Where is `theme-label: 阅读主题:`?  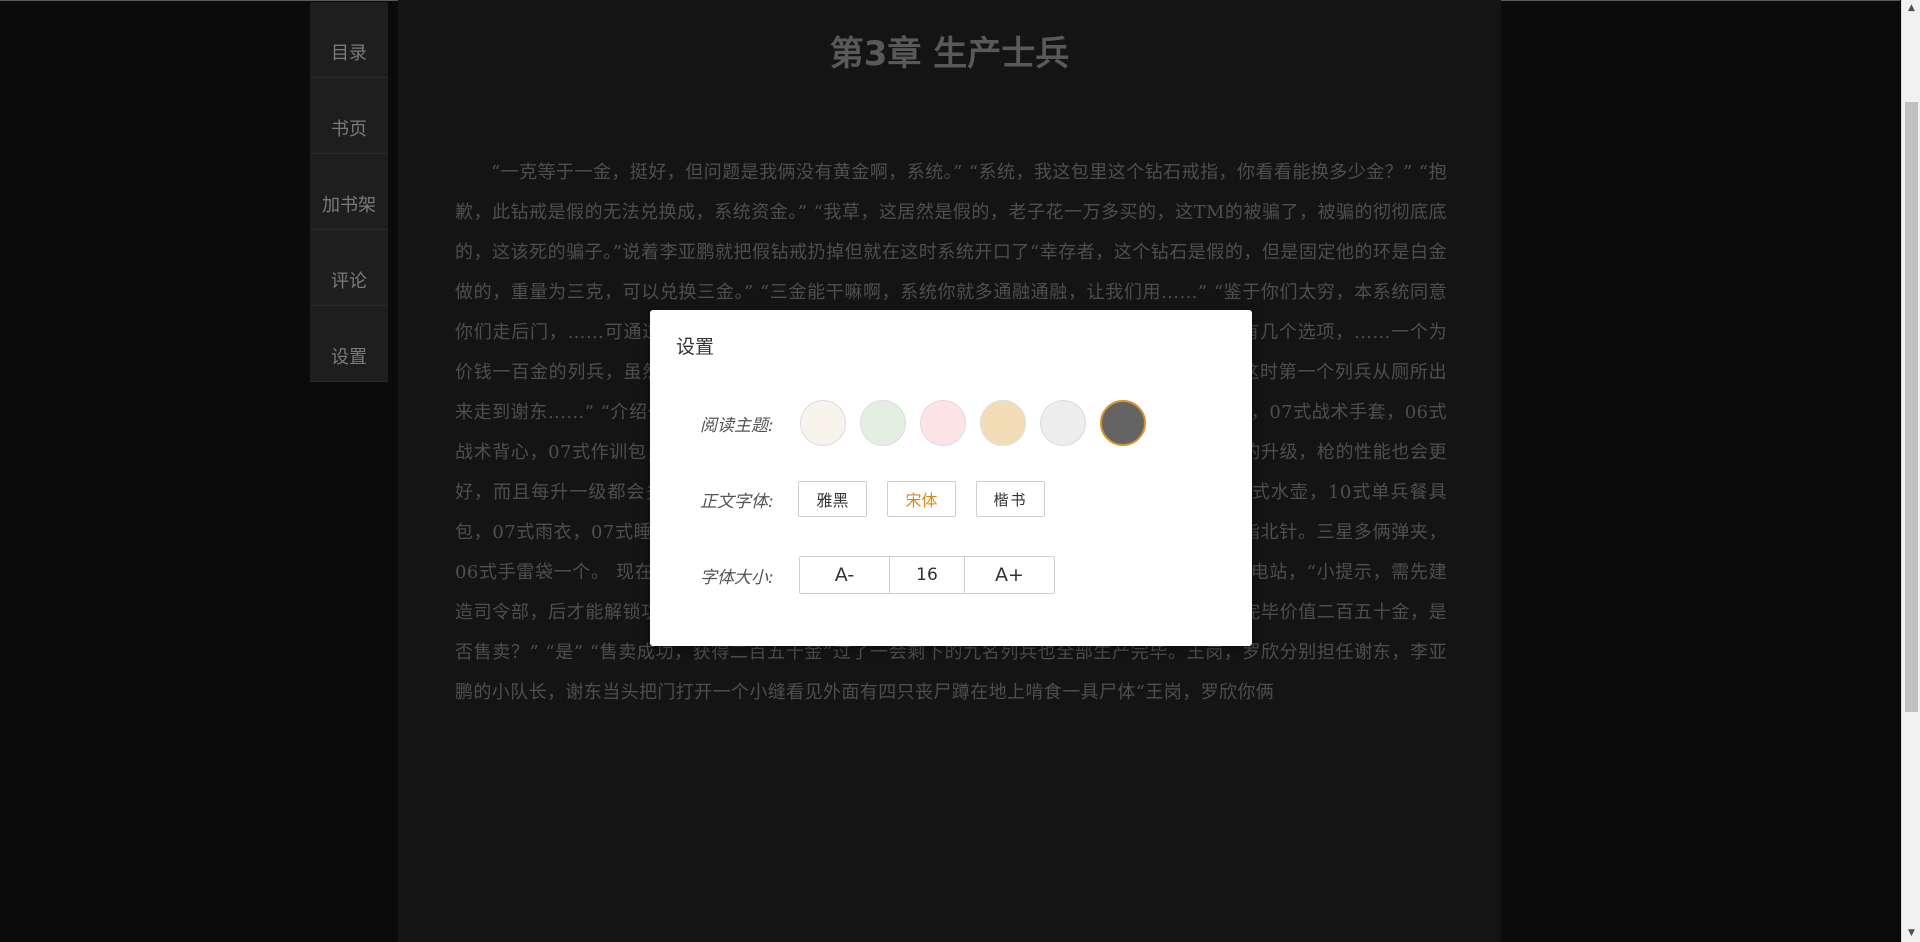 theme-label: 阅读主题: is located at coordinates (737, 425).